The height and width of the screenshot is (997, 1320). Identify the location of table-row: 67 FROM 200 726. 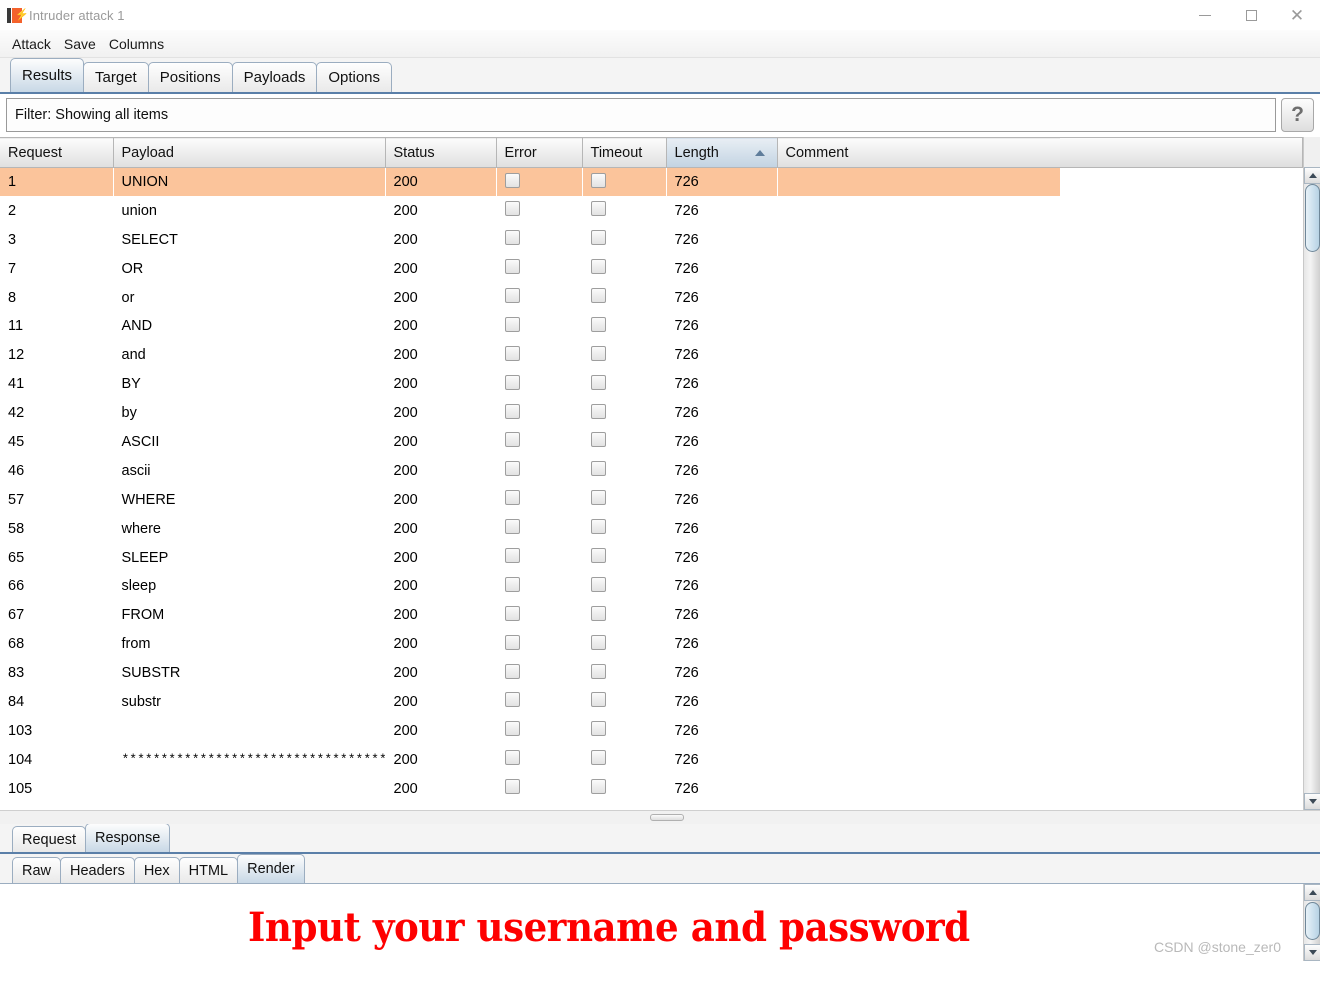
(530, 615).